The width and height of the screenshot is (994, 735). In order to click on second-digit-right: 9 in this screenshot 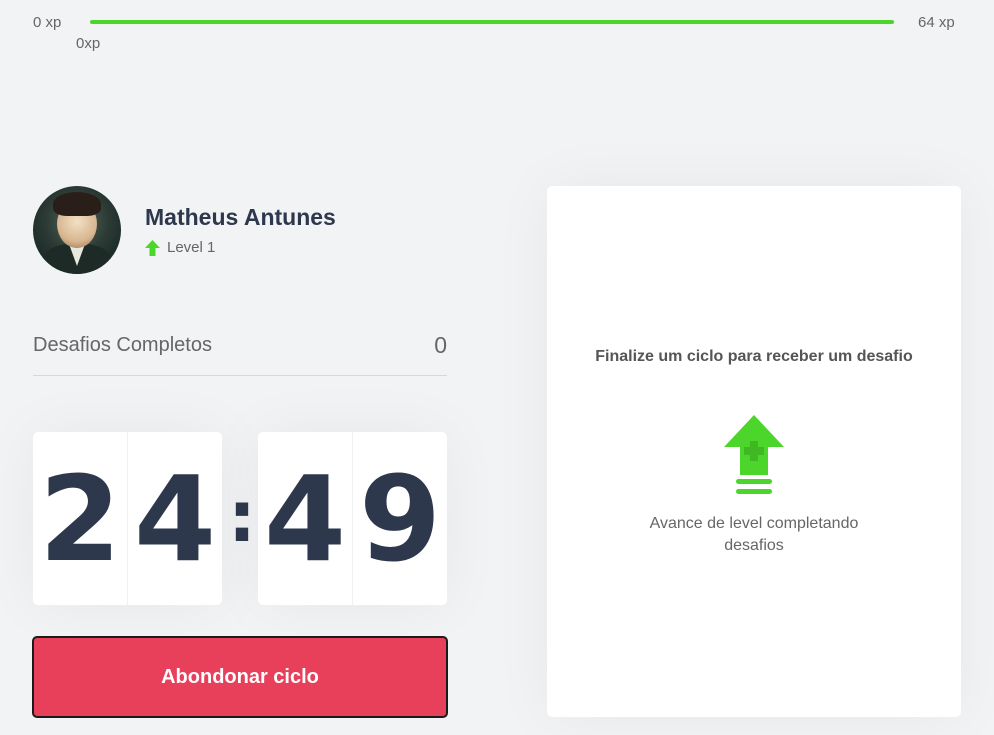, I will do `click(400, 518)`.